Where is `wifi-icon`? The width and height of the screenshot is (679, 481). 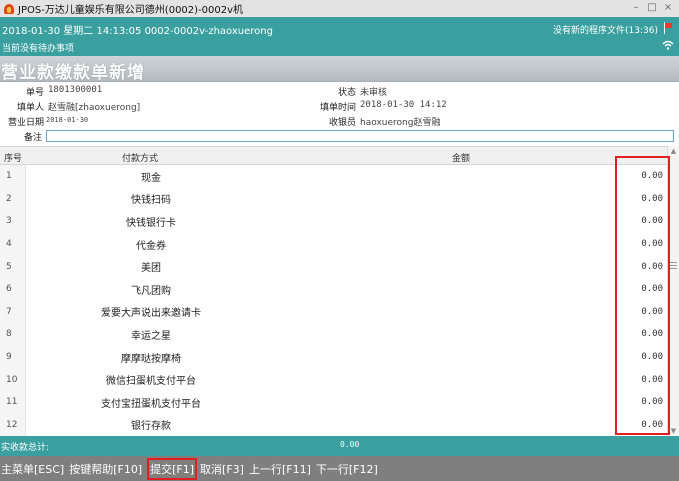
wifi-icon is located at coordinates (668, 45).